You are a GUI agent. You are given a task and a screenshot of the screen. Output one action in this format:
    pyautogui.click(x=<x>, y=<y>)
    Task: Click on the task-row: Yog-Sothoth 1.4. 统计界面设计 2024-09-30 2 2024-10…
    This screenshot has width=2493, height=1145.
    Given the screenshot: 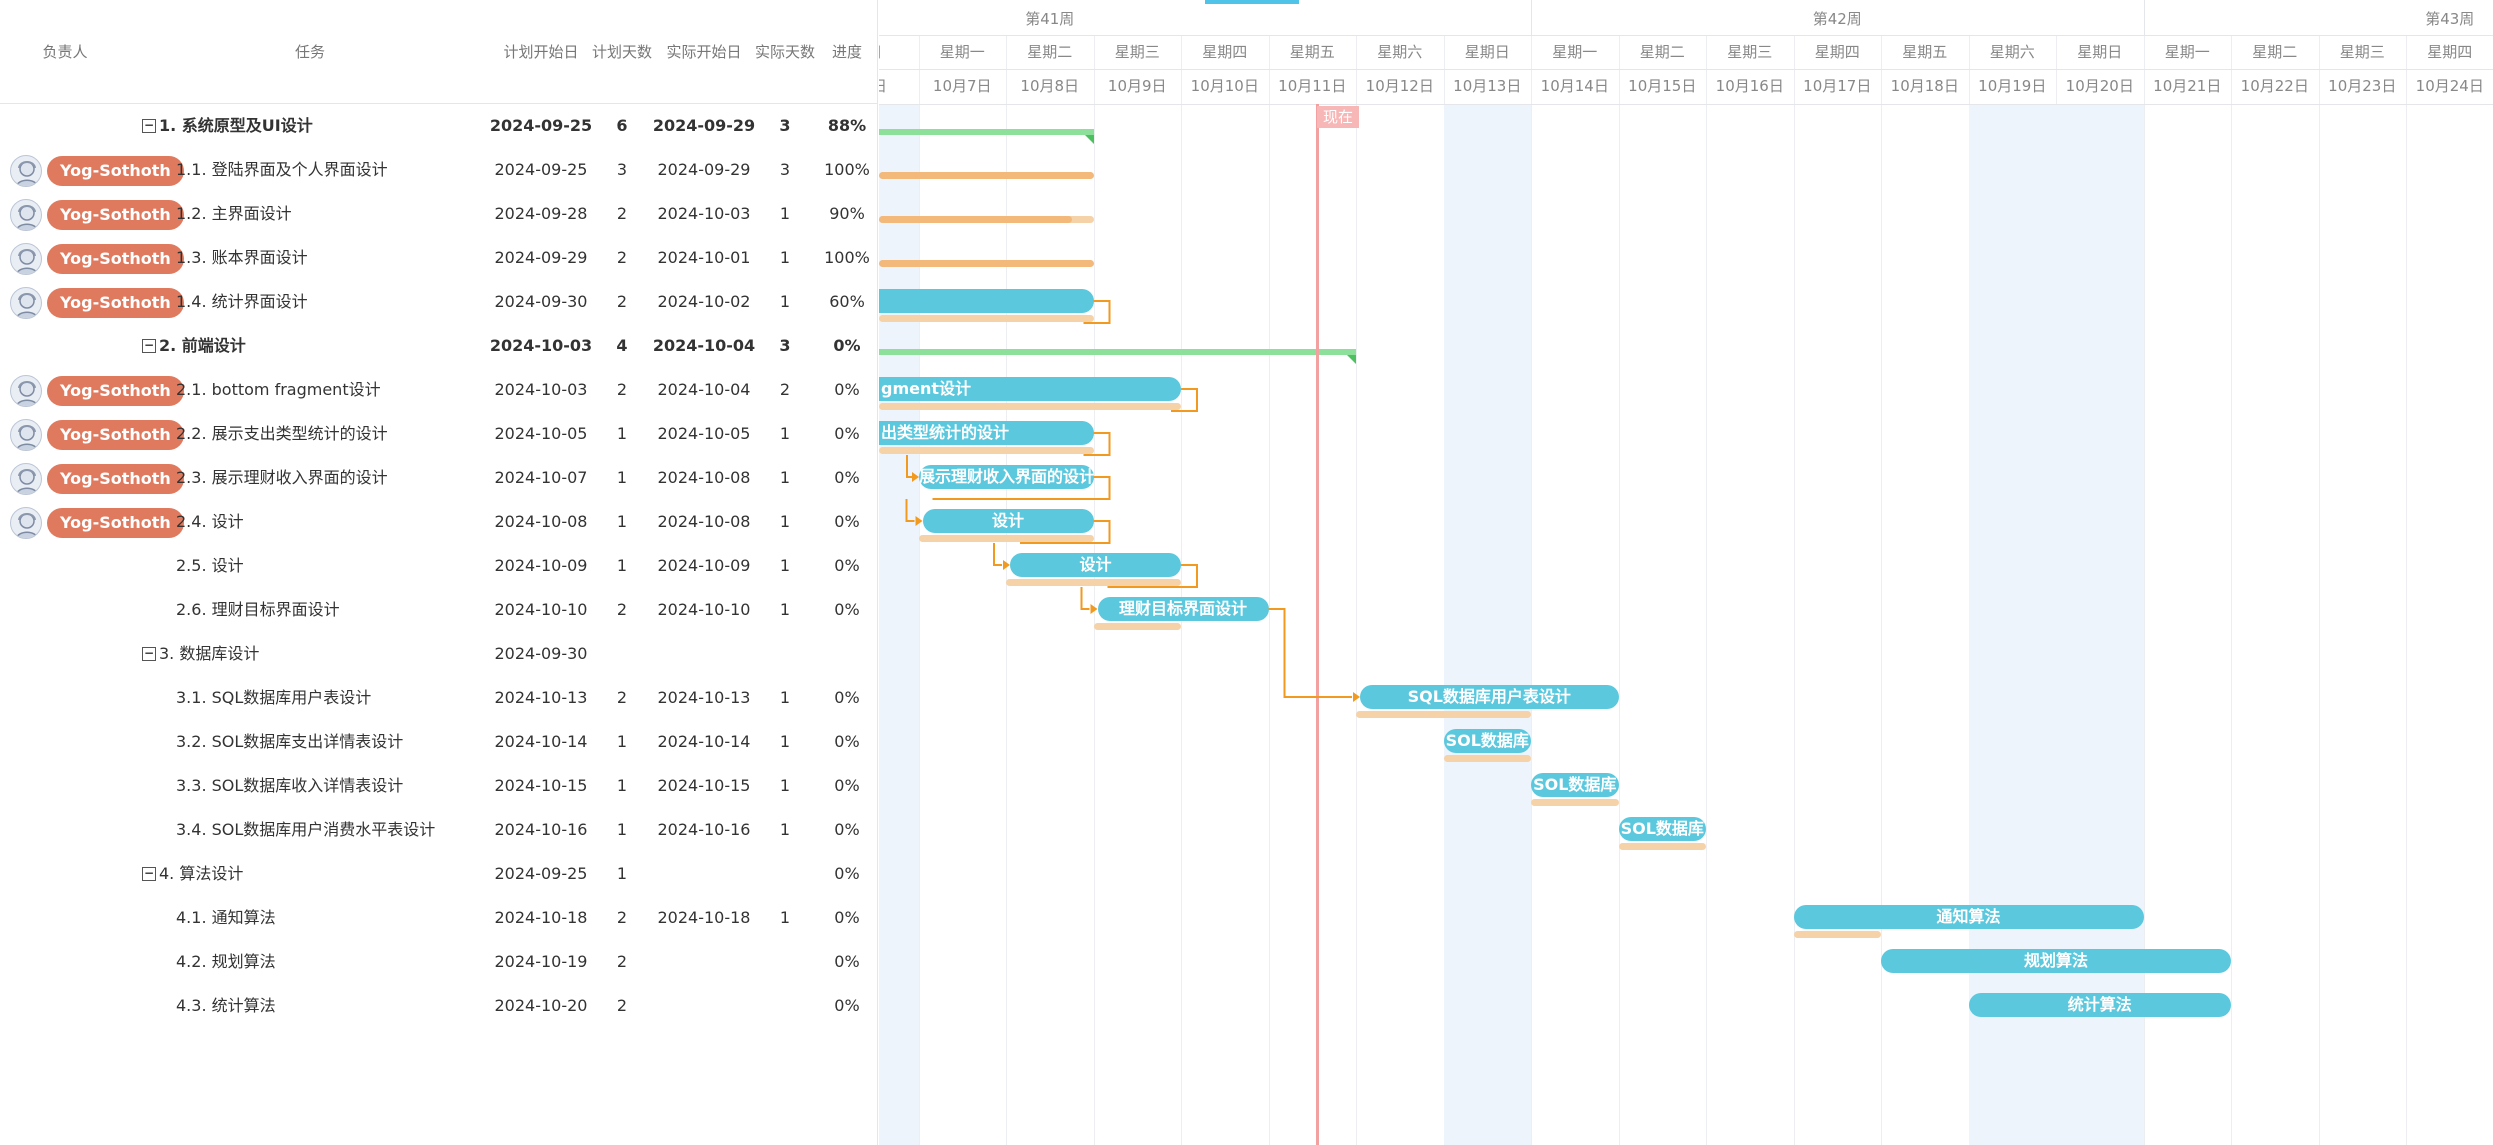 What is the action you would take?
    pyautogui.click(x=438, y=302)
    